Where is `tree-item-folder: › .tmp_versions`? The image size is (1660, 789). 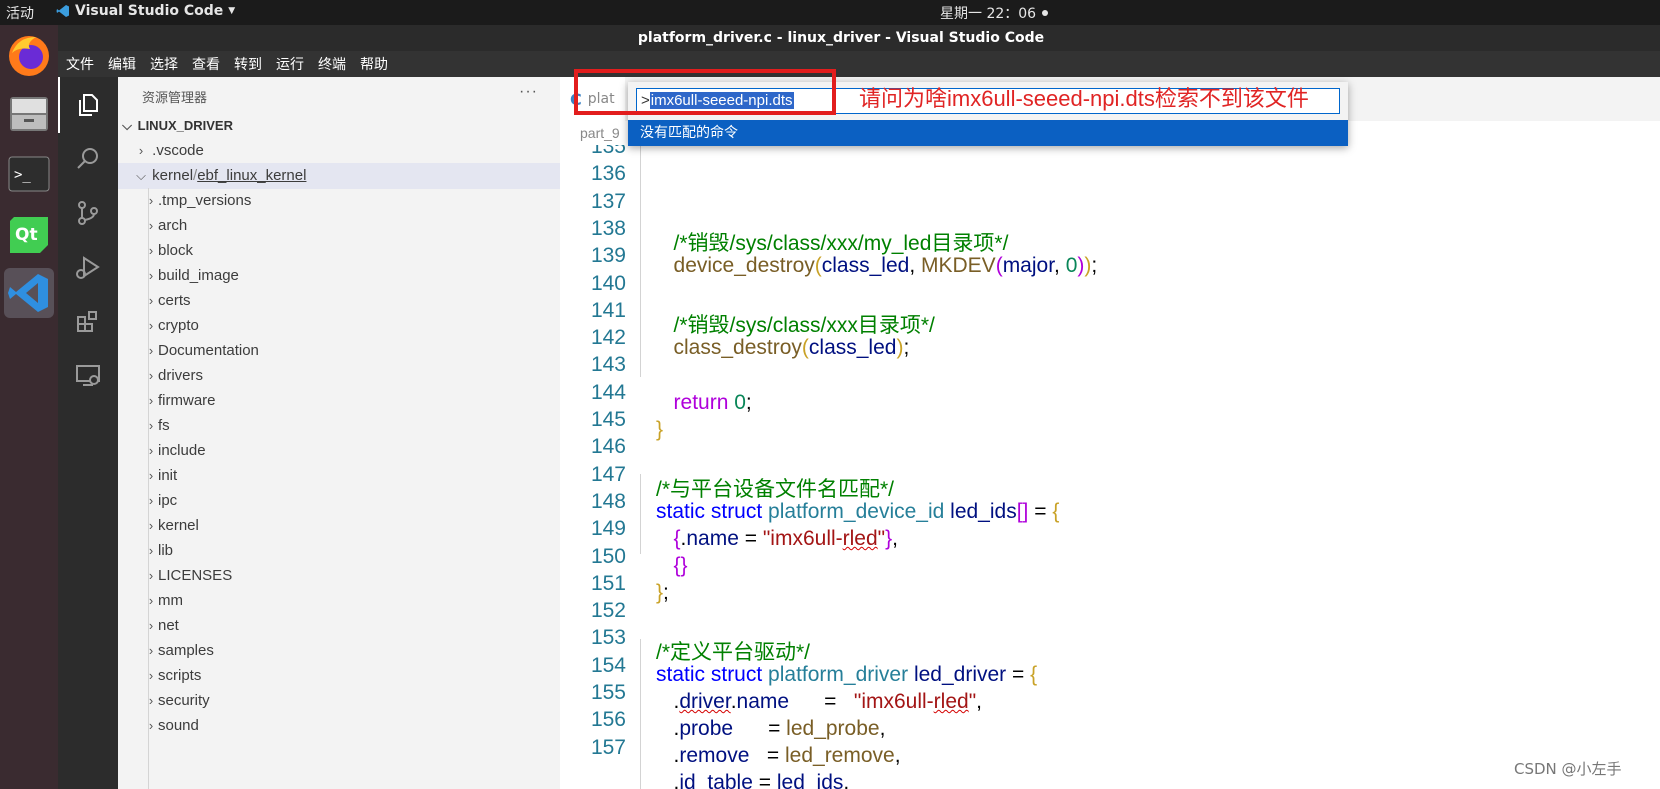 tree-item-folder: › .tmp_versions is located at coordinates (339, 201).